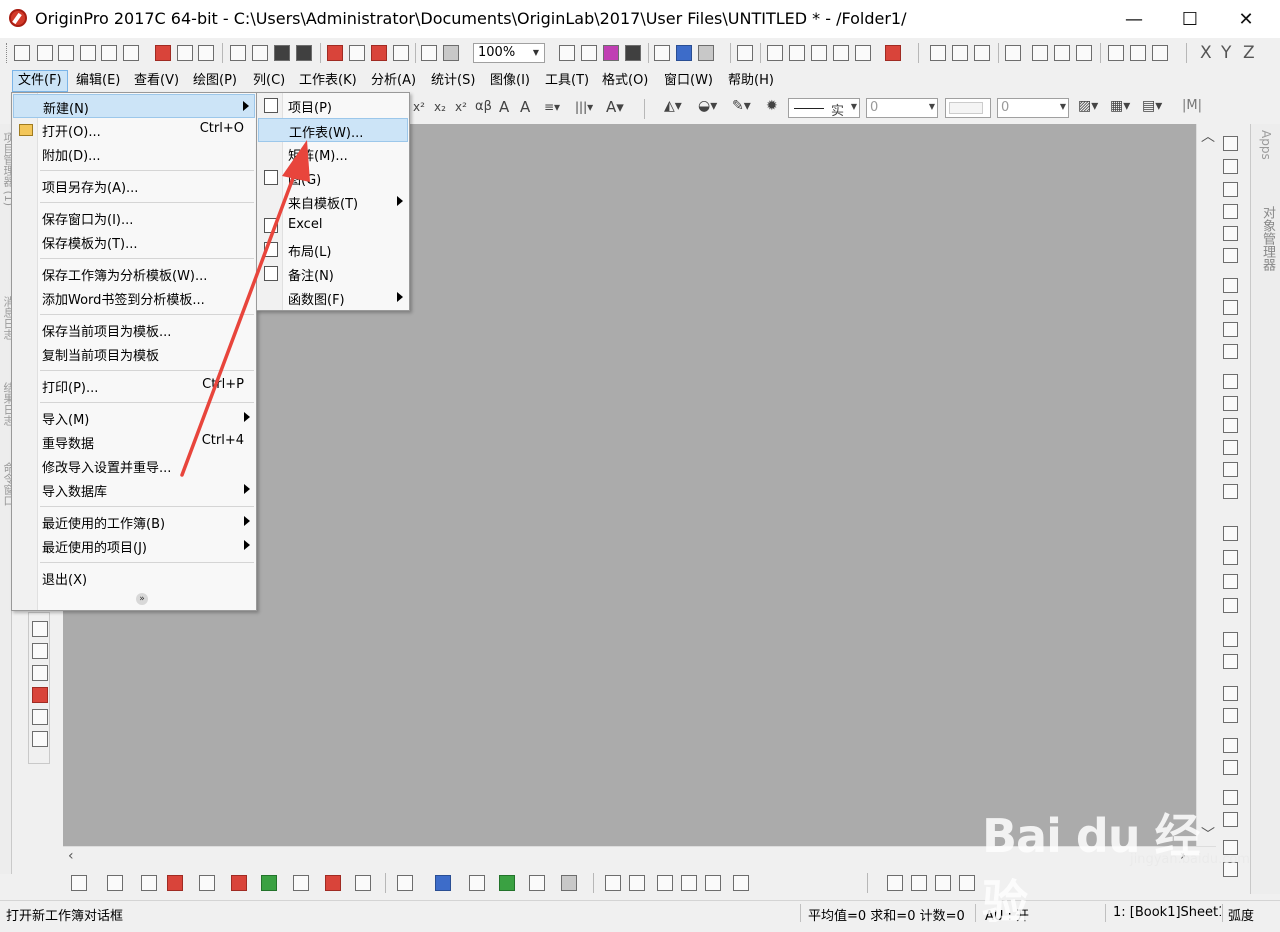  I want to click on new-graph-icon, so click(88, 53).